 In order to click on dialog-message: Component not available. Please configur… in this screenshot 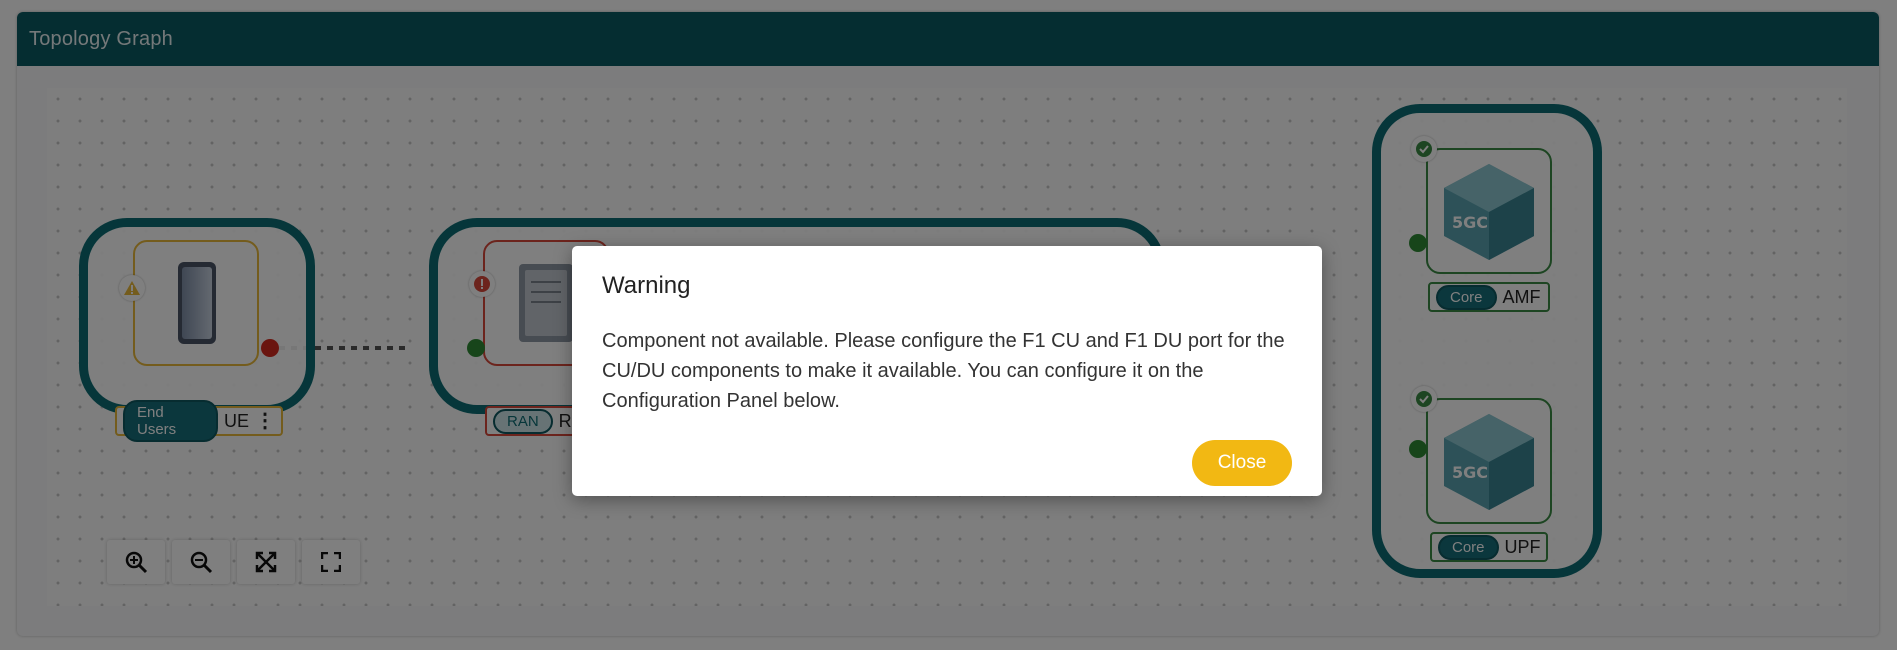, I will do `click(943, 371)`.